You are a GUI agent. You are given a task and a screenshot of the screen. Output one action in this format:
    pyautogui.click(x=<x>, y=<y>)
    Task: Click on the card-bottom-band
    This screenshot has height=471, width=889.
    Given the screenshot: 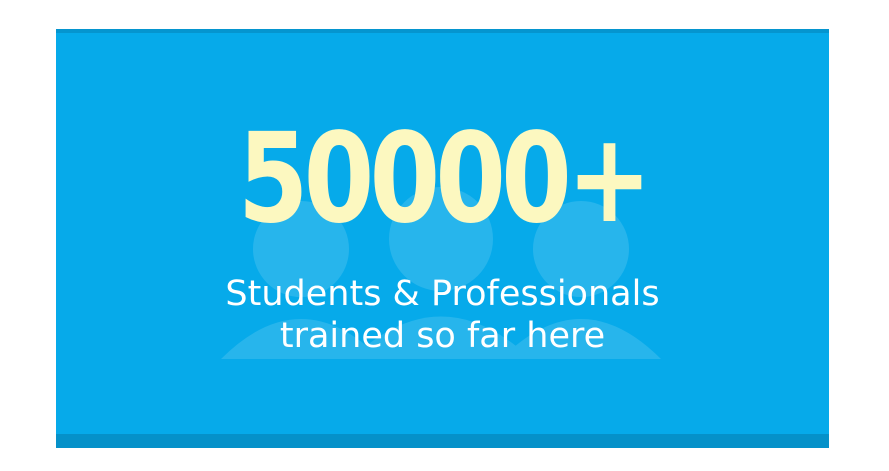 What is the action you would take?
    pyautogui.click(x=442, y=441)
    